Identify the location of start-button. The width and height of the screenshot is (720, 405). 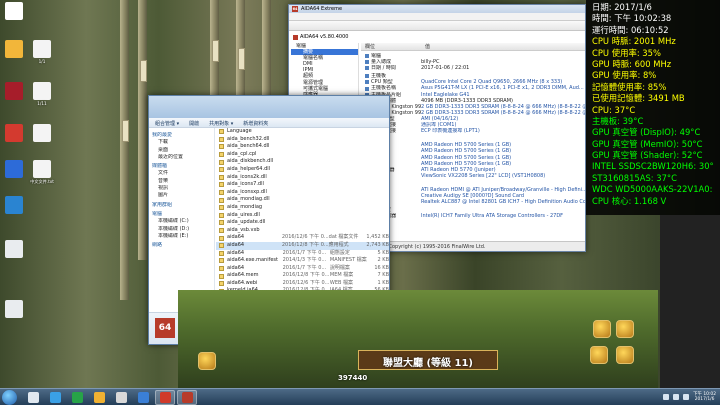
(9, 397).